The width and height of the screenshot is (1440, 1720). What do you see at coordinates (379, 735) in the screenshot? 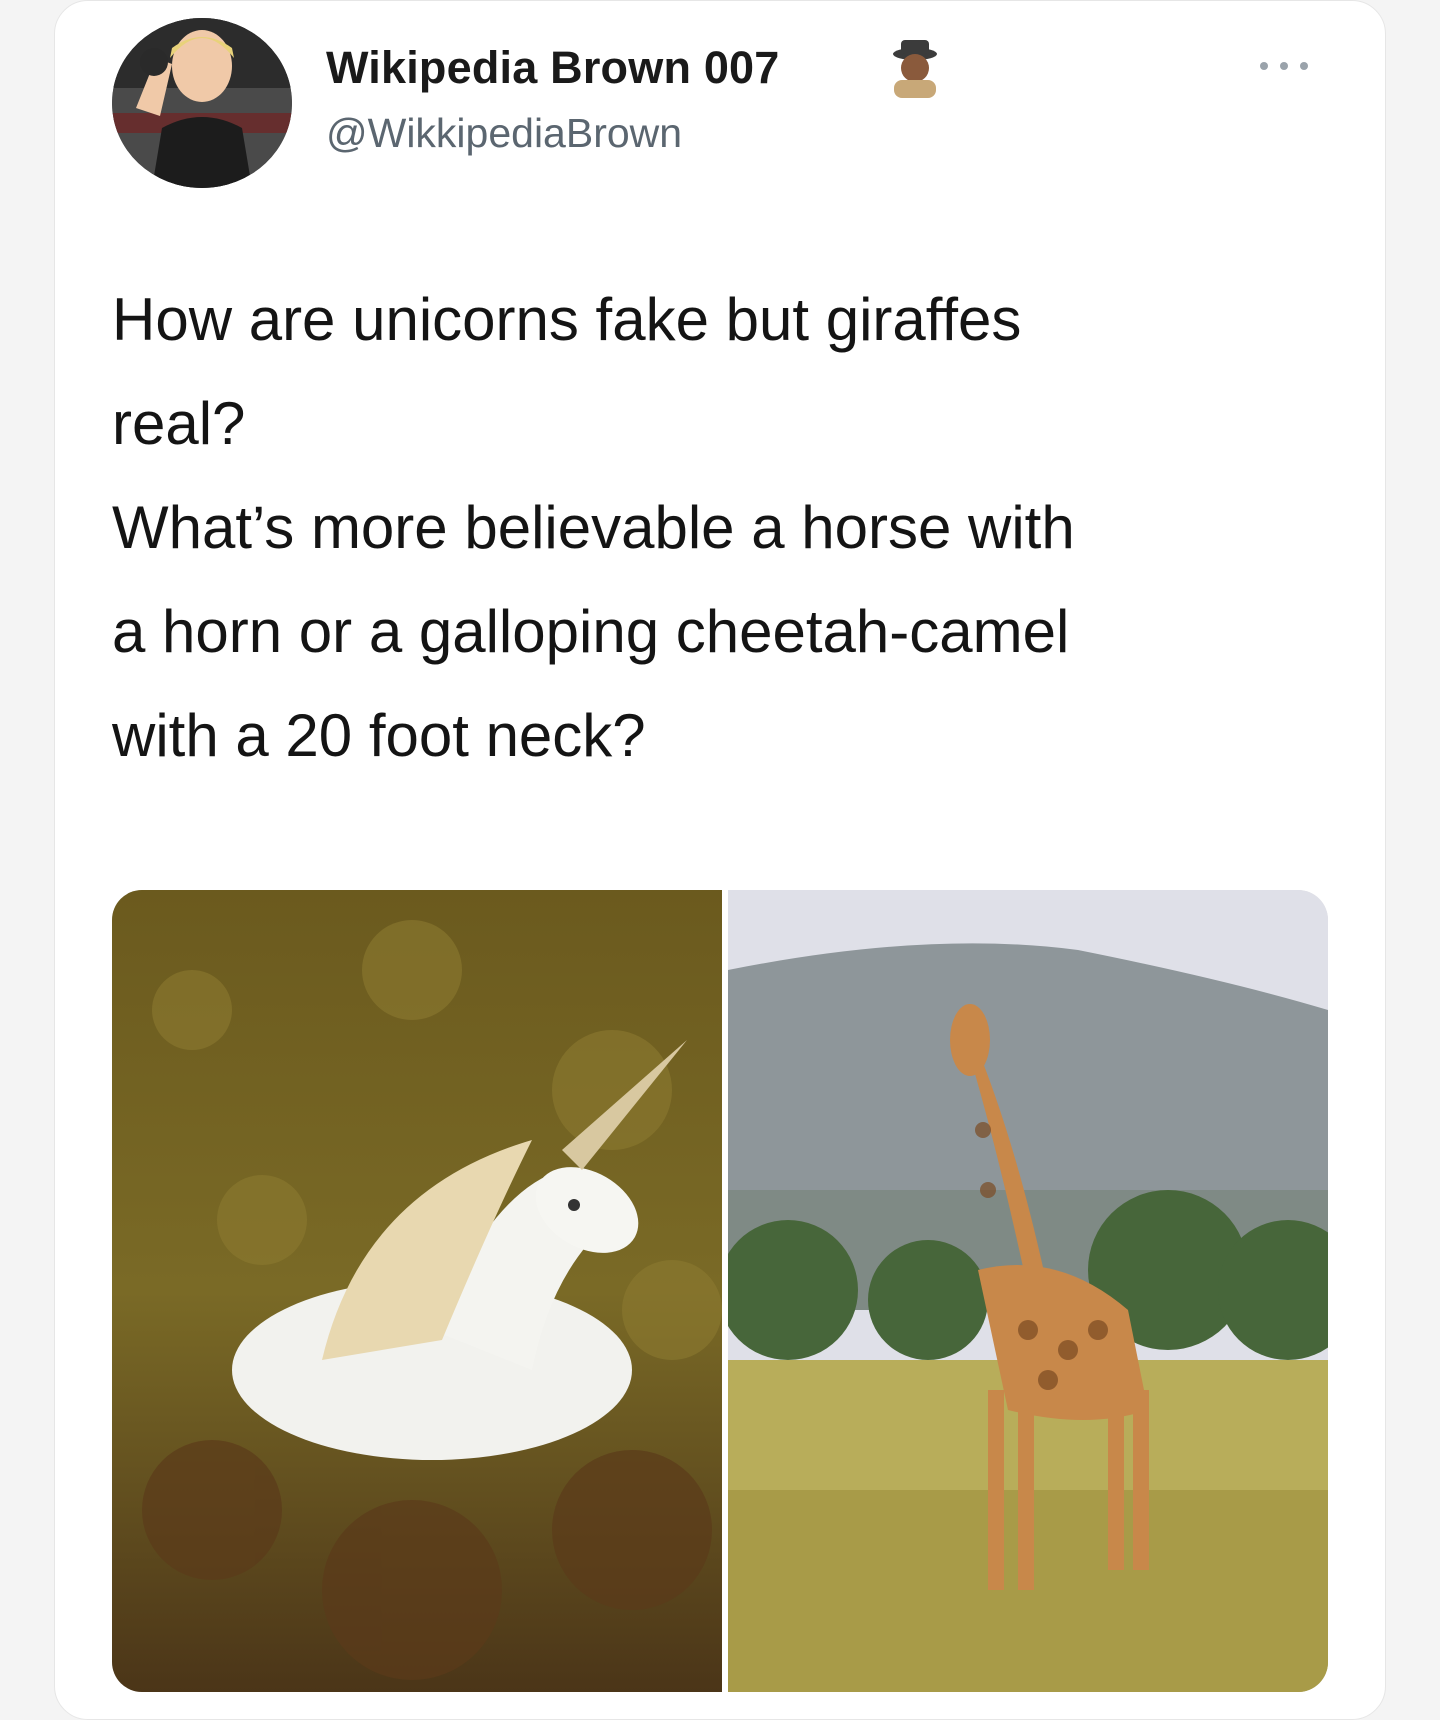
I see `tweet-text-line: with a 20 foot neck?` at bounding box center [379, 735].